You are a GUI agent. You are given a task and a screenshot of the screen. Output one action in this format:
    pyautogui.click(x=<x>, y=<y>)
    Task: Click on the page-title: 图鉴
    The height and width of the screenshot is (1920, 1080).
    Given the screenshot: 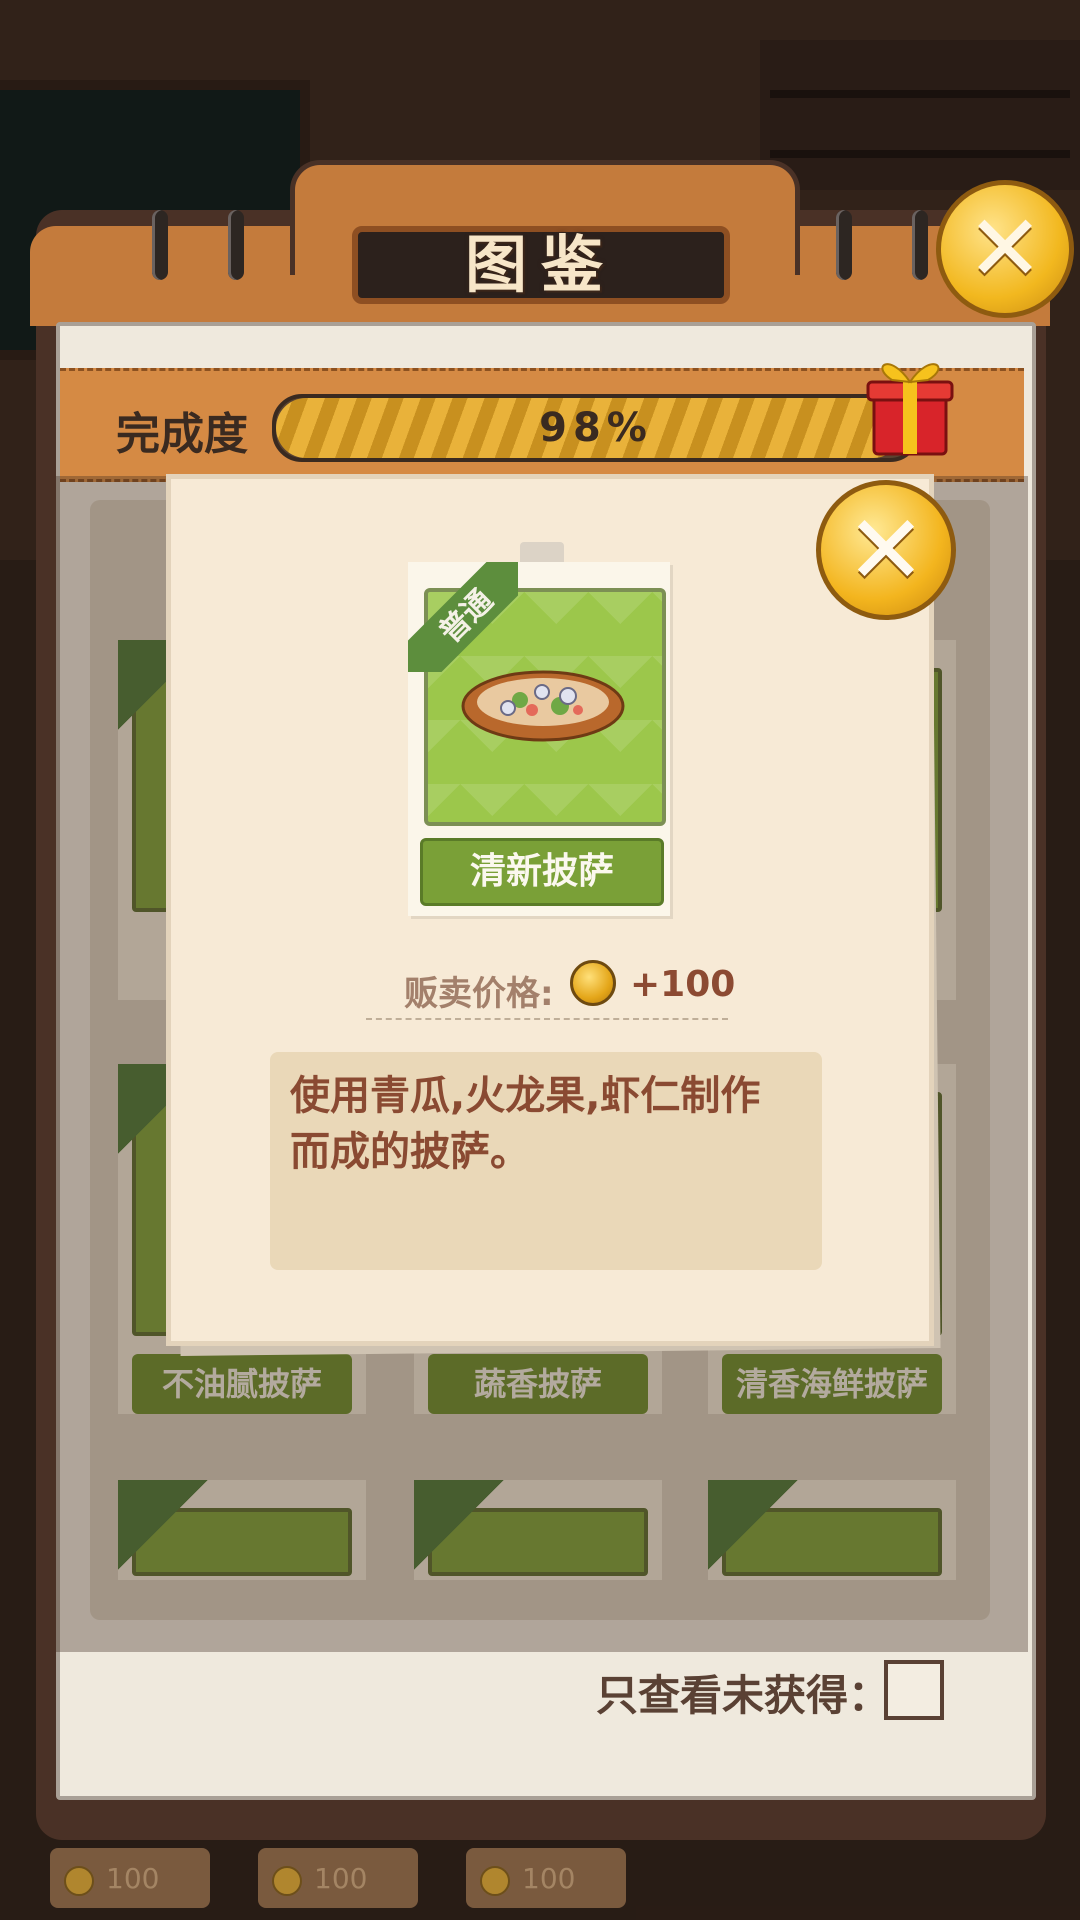 What is the action you would take?
    pyautogui.click(x=540, y=264)
    